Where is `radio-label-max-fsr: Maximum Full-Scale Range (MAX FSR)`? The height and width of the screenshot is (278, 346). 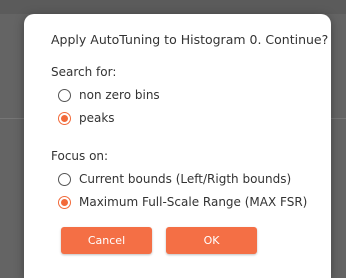
radio-label-max-fsr: Maximum Full-Scale Range (MAX FSR) is located at coordinates (193, 202).